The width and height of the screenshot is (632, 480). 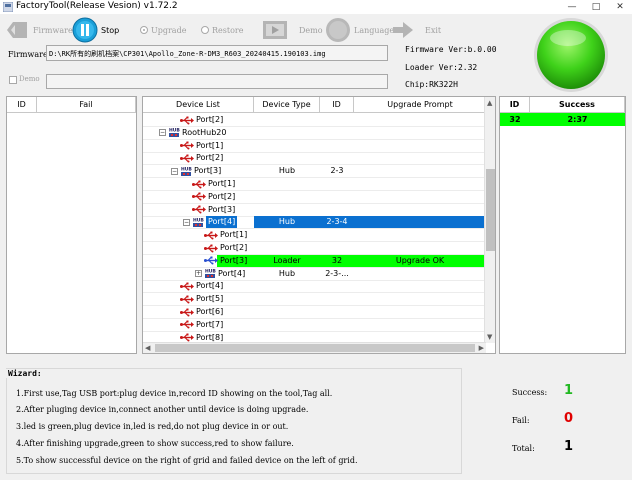 What do you see at coordinates (562, 225) in the screenshot?
I see `success-grid: ID Success 32 2:37` at bounding box center [562, 225].